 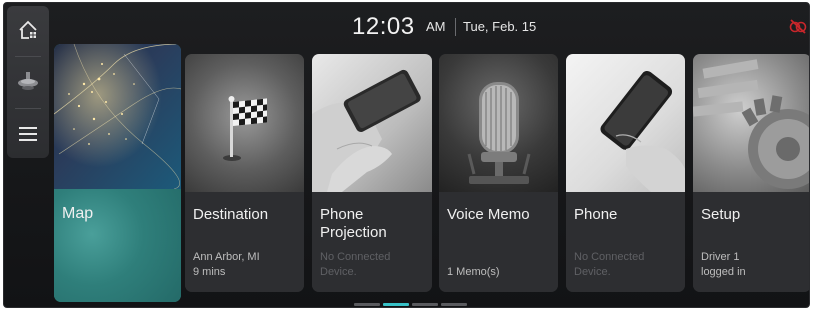 I want to click on voice-memo-count: 1 Memo(s), so click(x=473, y=272).